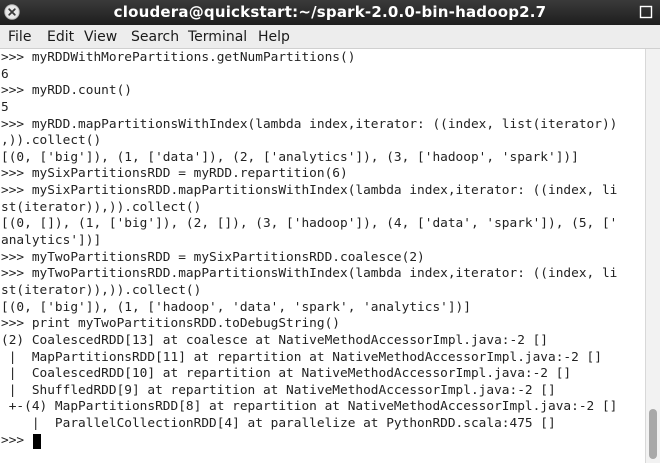 Image resolution: width=660 pixels, height=463 pixels. I want to click on maximize-icon, so click(646, 12).